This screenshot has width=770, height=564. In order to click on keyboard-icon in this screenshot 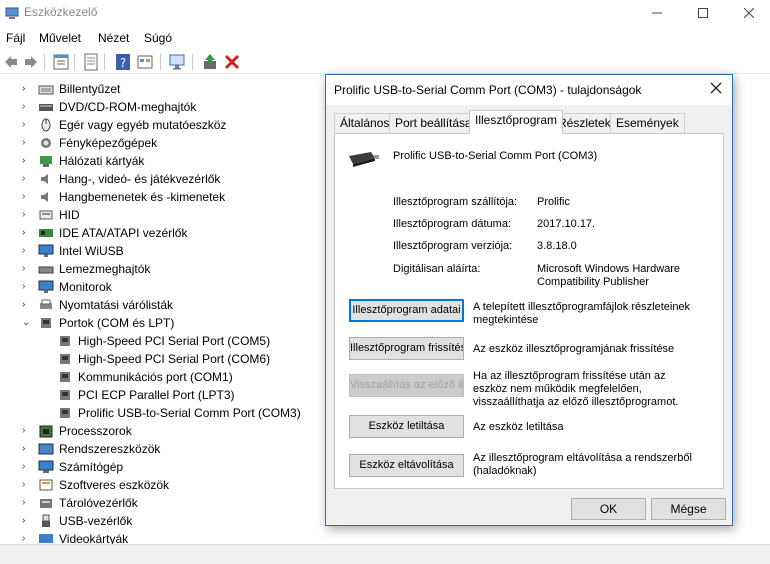, I will do `click(46, 90)`.